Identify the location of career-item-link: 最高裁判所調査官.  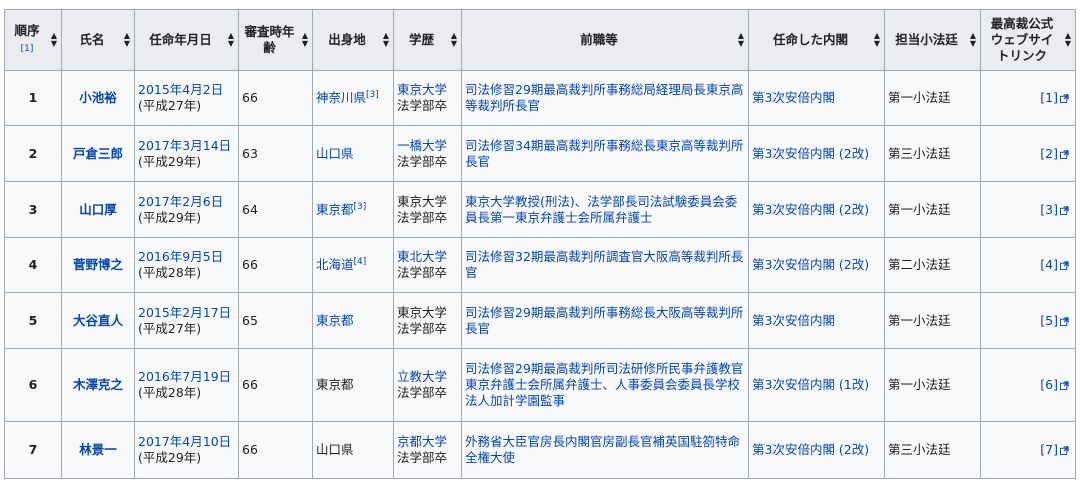
(593, 256).